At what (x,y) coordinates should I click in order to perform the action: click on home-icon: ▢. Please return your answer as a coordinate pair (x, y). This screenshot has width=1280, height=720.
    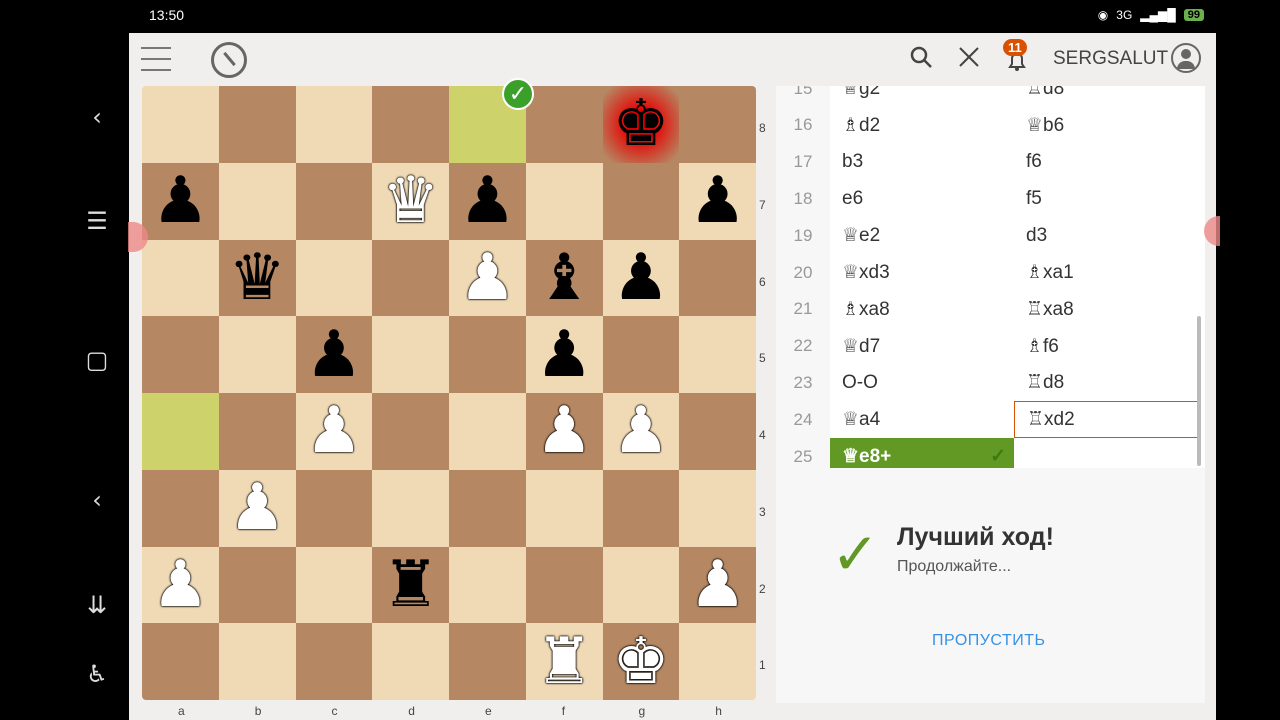
    Looking at the image, I should click on (97, 360).